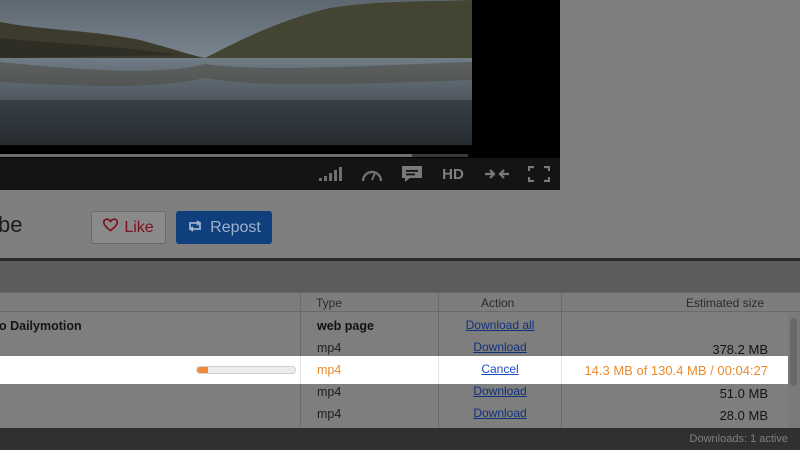 This screenshot has width=800, height=450. Describe the element at coordinates (793, 352) in the screenshot. I see `scrollbar-thumb` at that location.